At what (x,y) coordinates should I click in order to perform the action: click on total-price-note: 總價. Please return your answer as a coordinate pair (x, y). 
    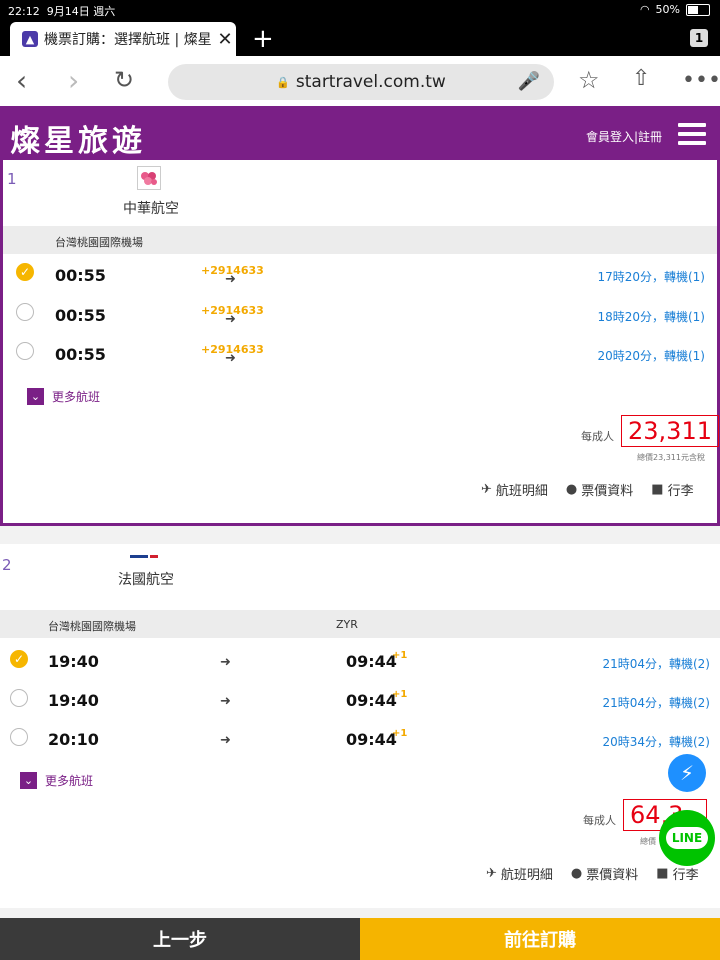
    Looking at the image, I should click on (648, 841).